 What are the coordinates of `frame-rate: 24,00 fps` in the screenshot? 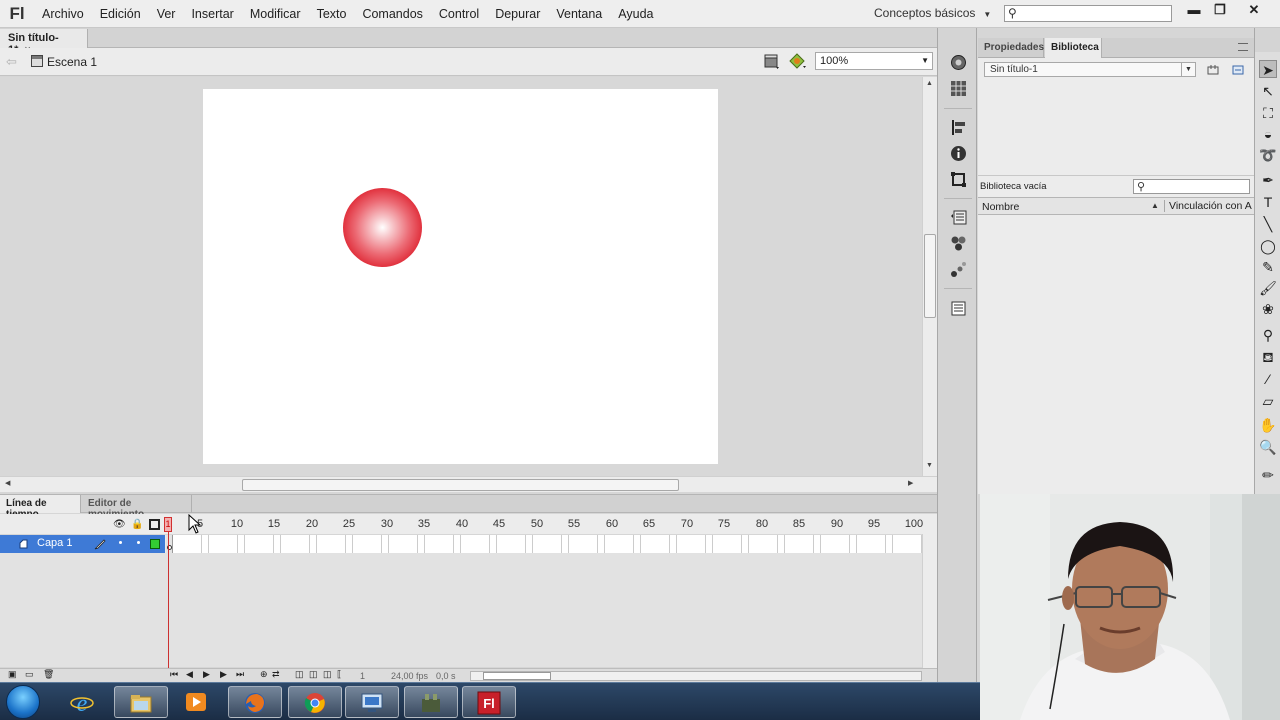 It's located at (409, 676).